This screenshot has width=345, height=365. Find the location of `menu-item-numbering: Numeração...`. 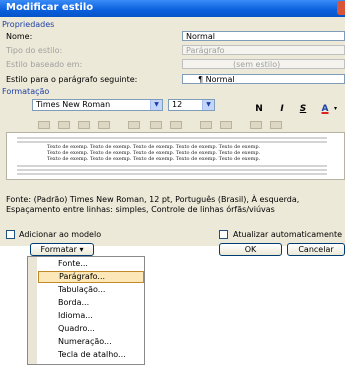

menu-item-numbering: Numeração... is located at coordinates (91, 342).